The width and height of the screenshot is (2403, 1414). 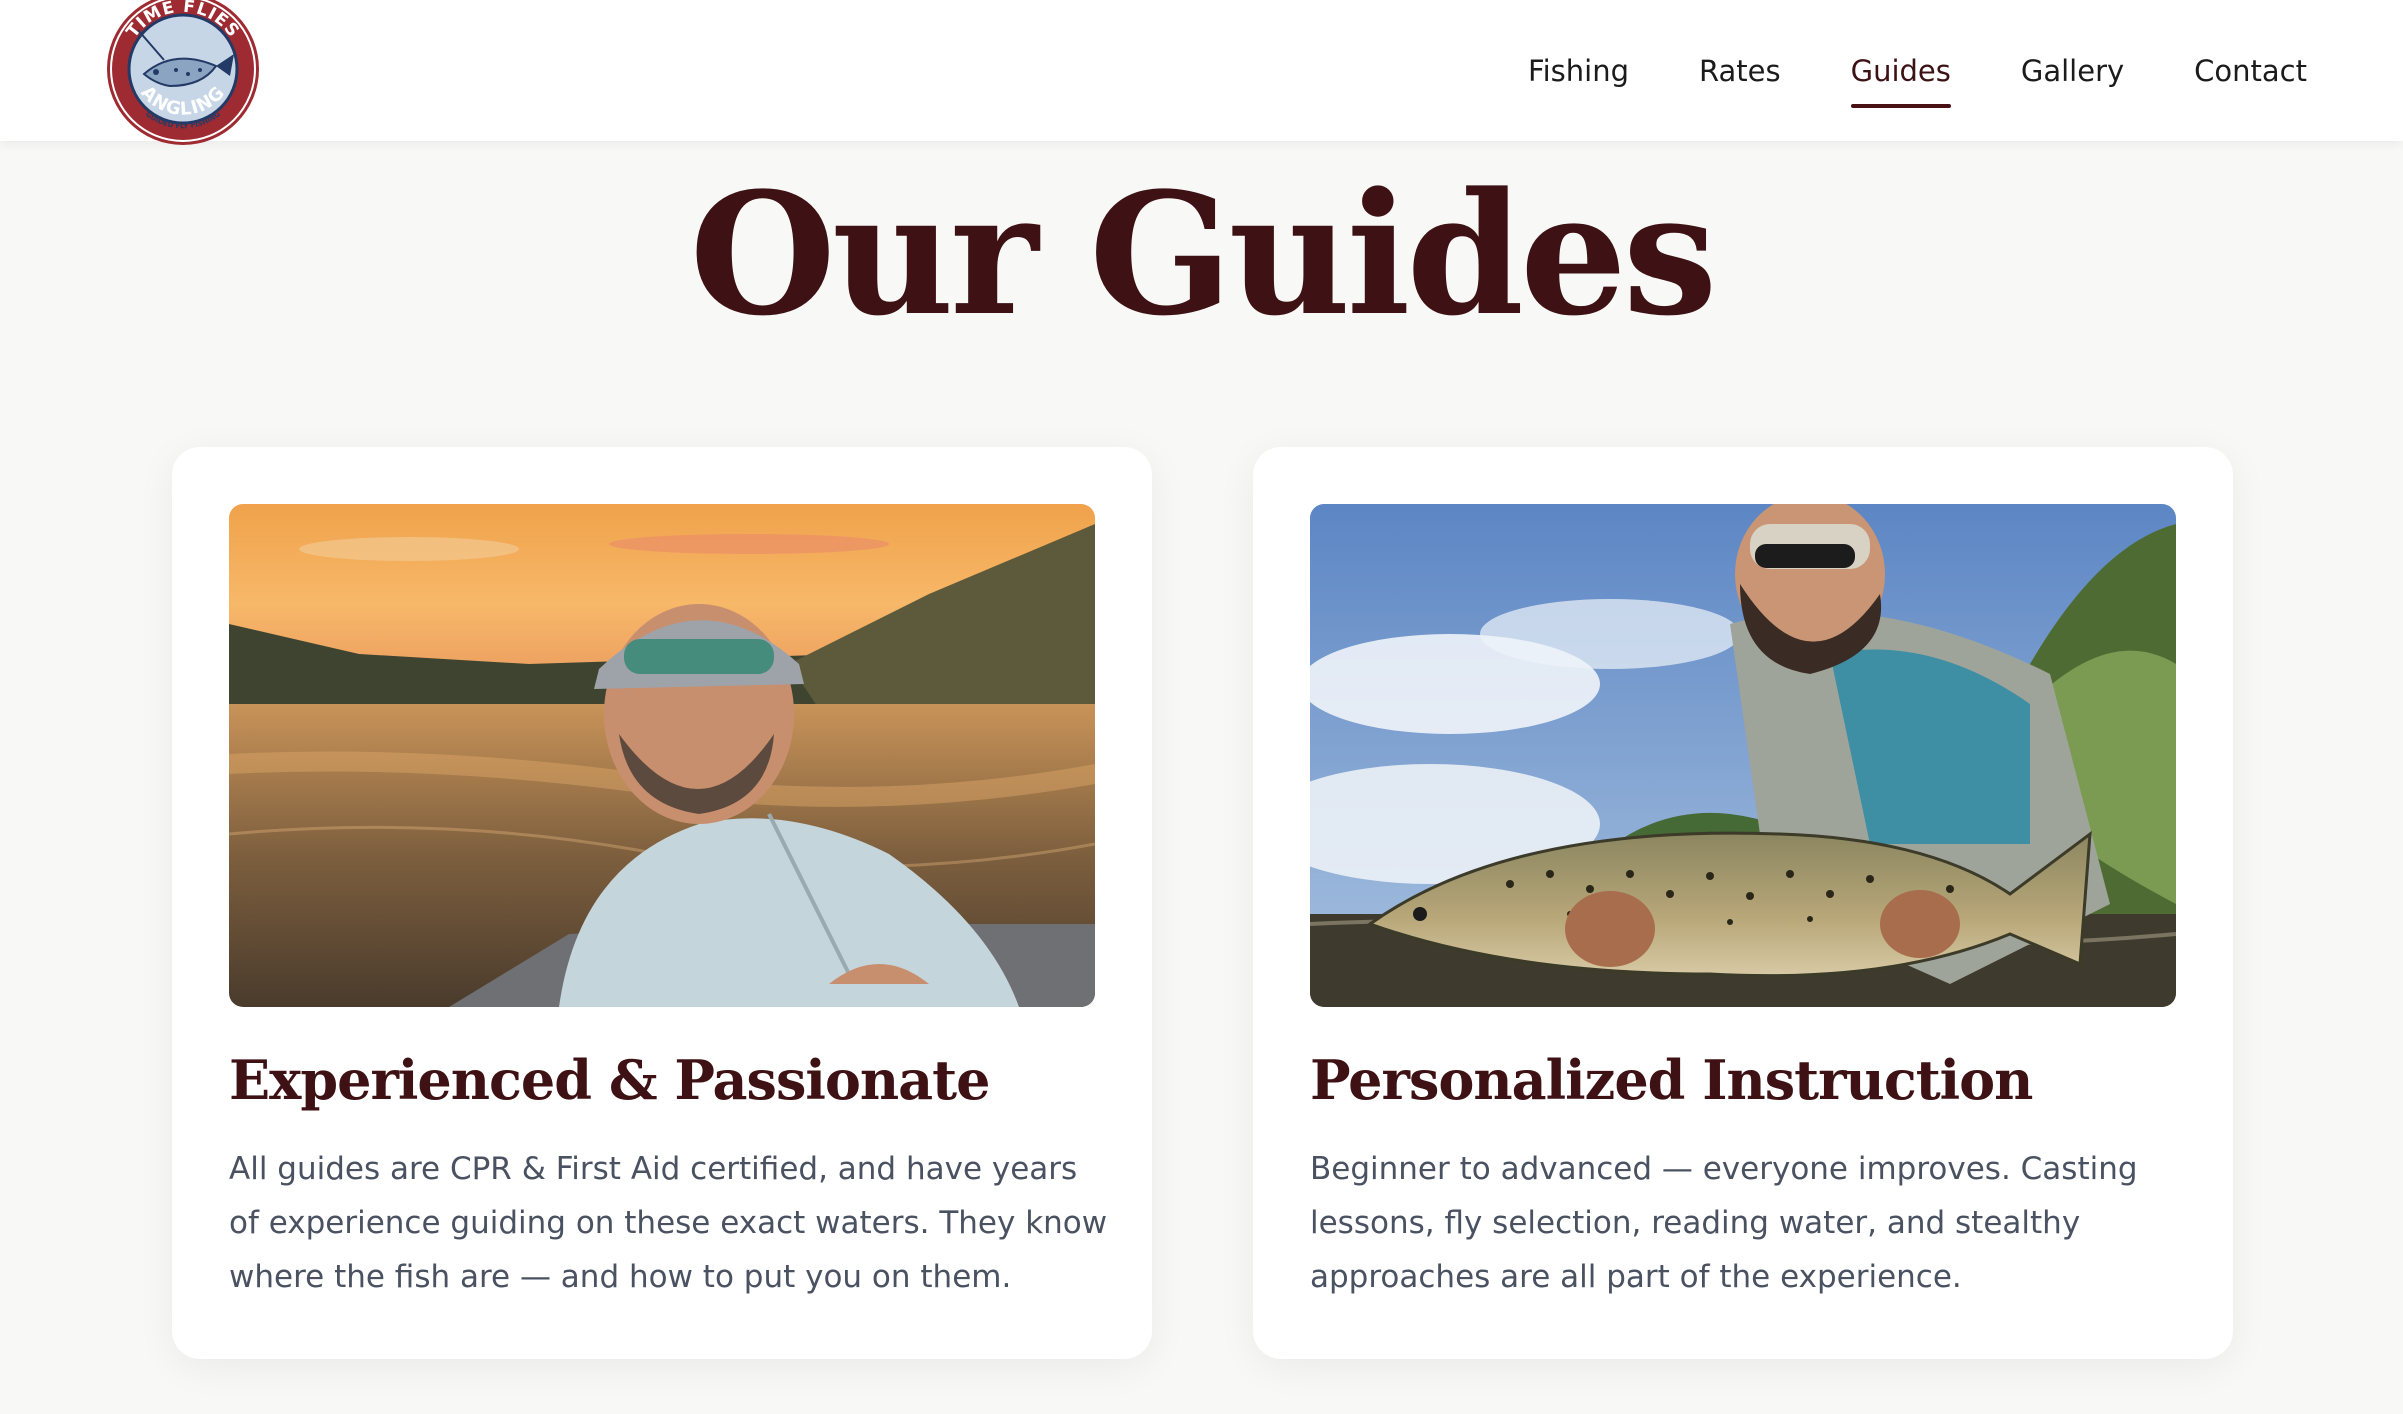 I want to click on main-nav: Fishing Rates Guides Gallery Contact, so click(x=1917, y=70).